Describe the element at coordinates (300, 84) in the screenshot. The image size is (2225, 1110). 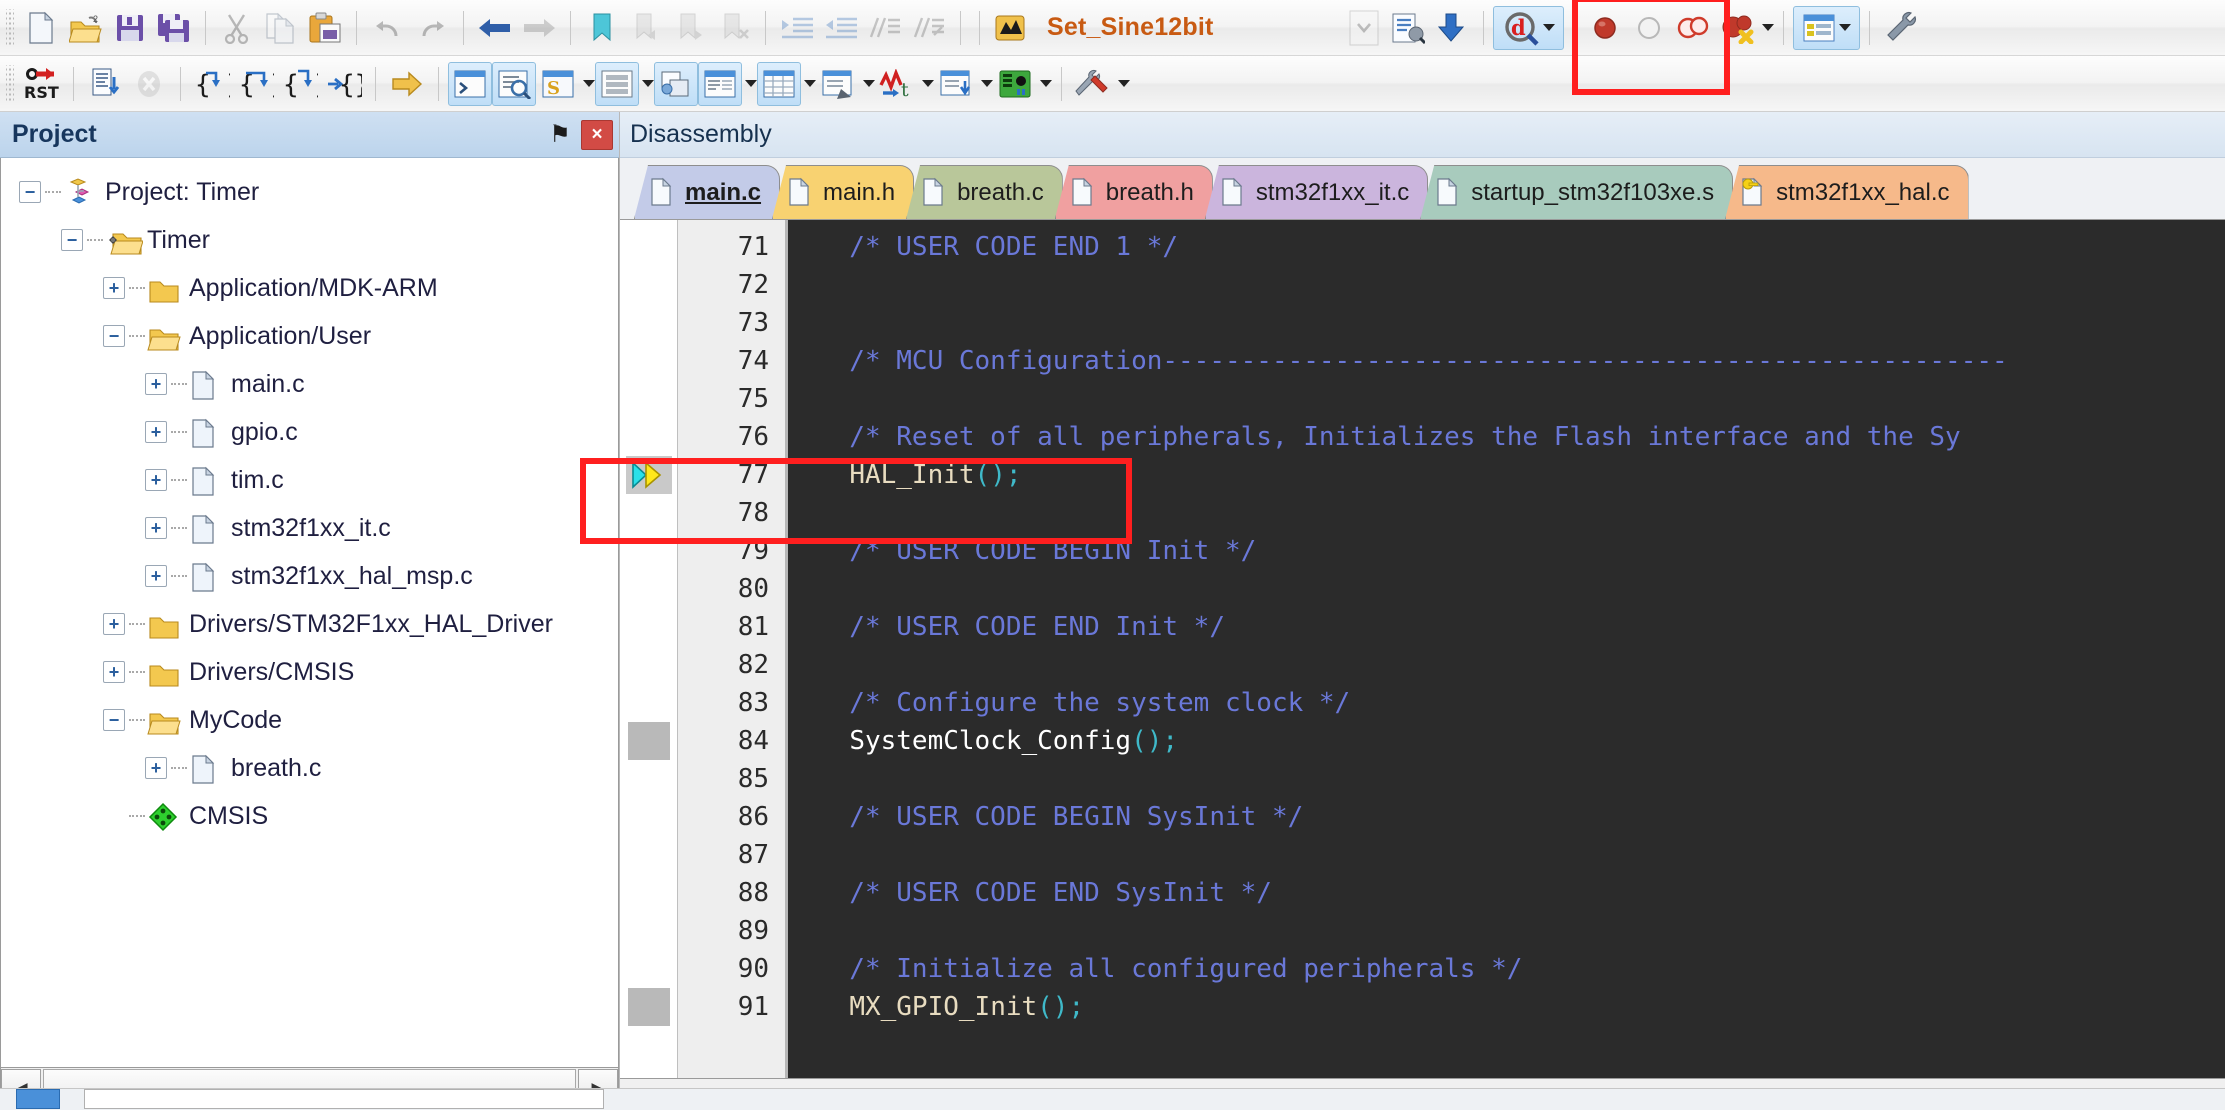
I see `step-out-icon: { }` at that location.